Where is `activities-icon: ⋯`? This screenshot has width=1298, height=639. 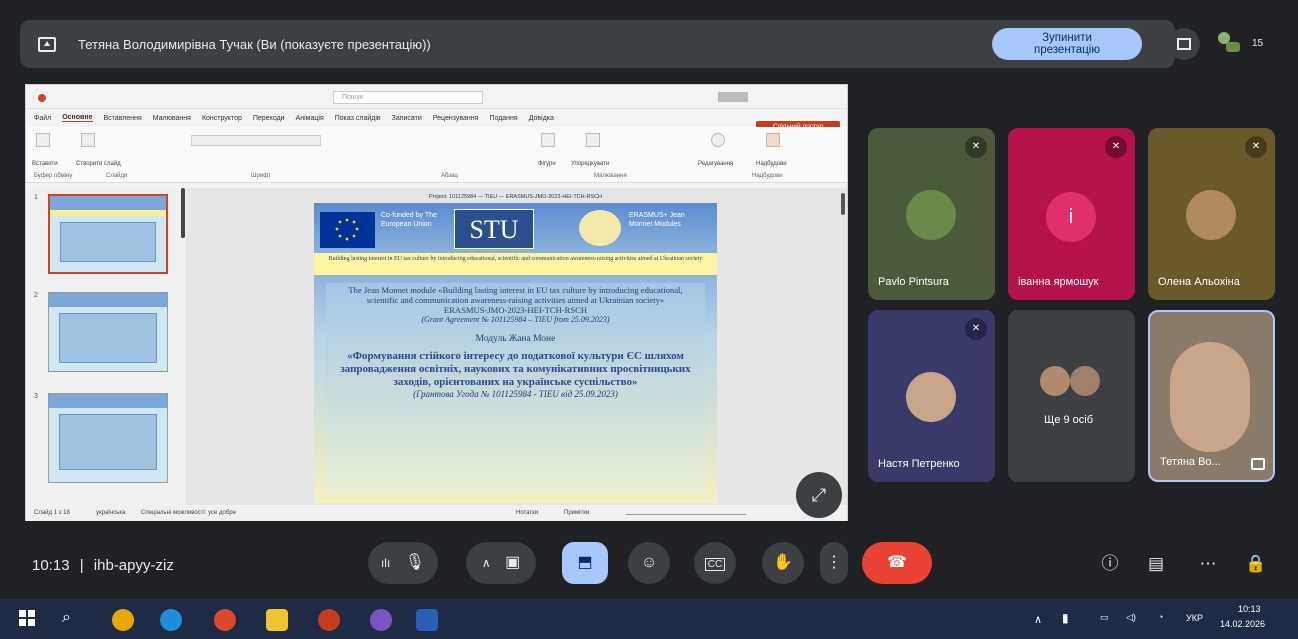
activities-icon: ⋯ is located at coordinates (1208, 564).